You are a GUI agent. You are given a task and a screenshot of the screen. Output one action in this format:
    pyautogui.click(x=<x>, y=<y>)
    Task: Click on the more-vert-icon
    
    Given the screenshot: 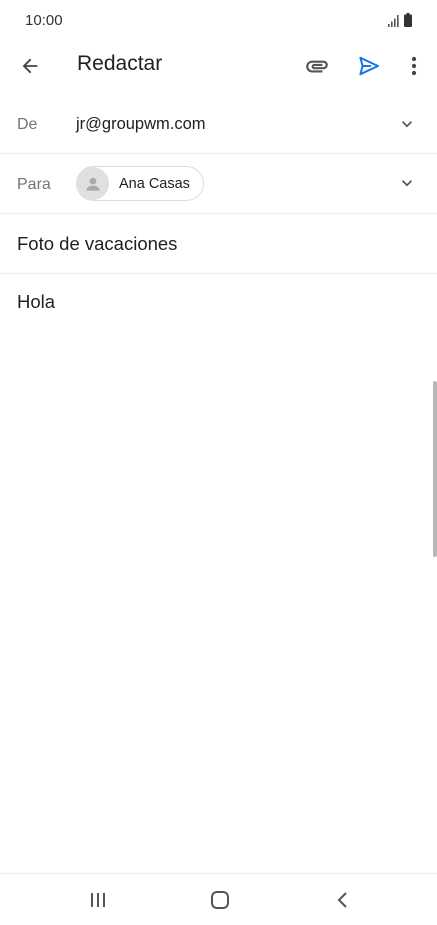 What is the action you would take?
    pyautogui.click(x=414, y=66)
    